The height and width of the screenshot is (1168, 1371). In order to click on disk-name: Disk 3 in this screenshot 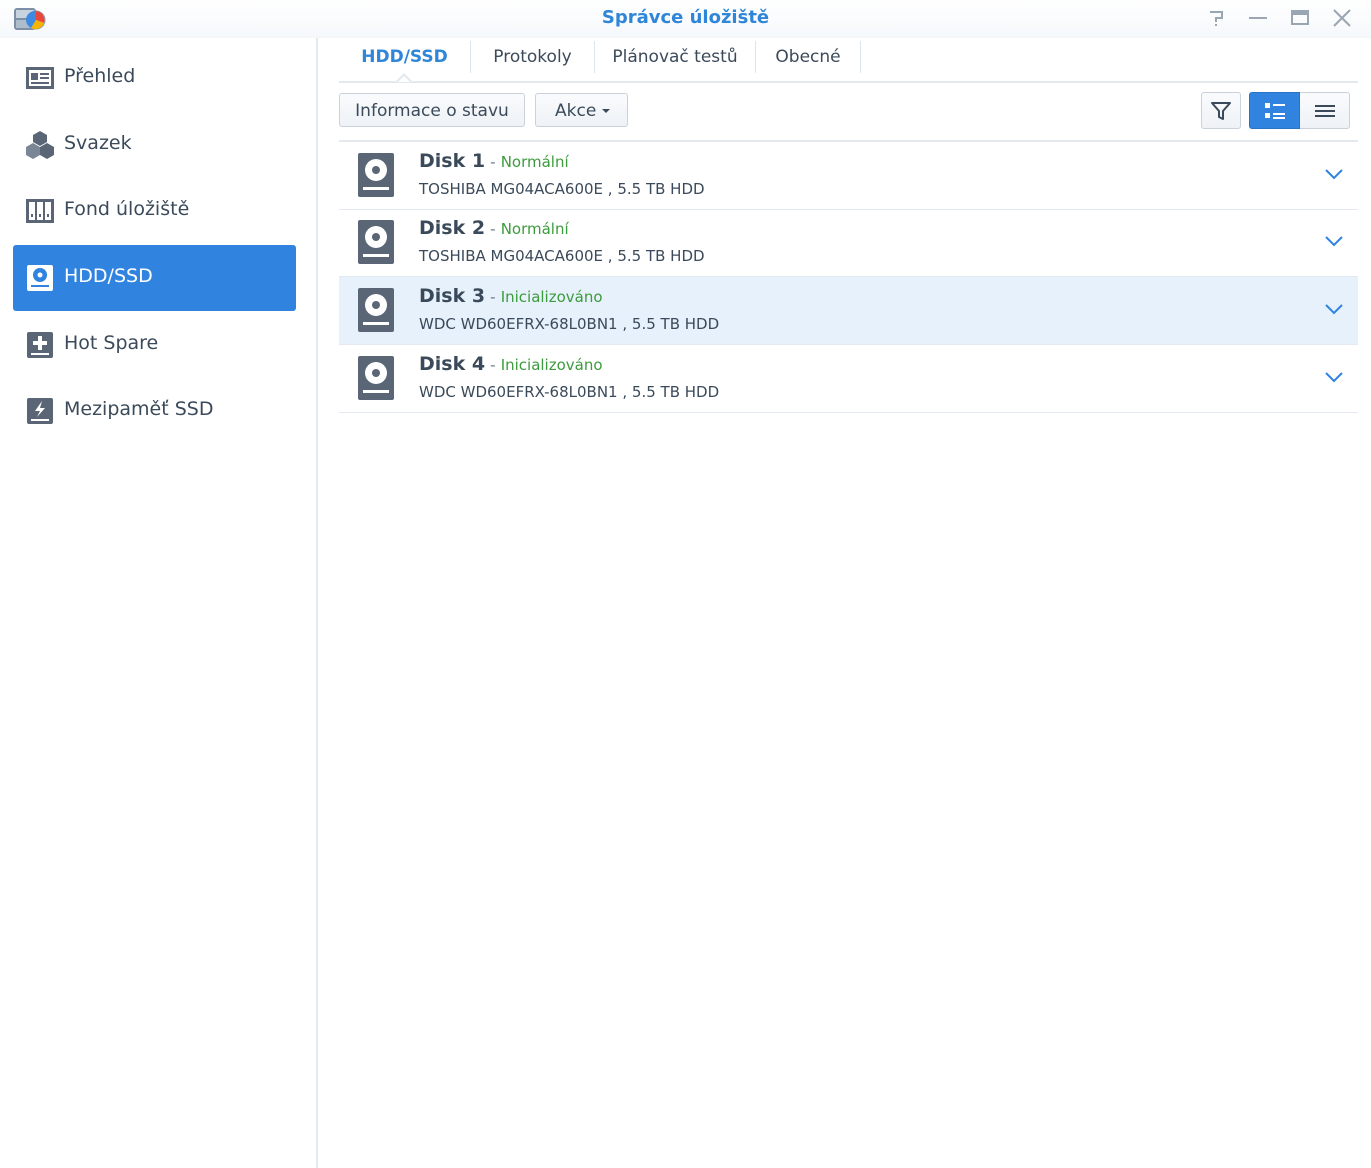, I will do `click(452, 296)`.